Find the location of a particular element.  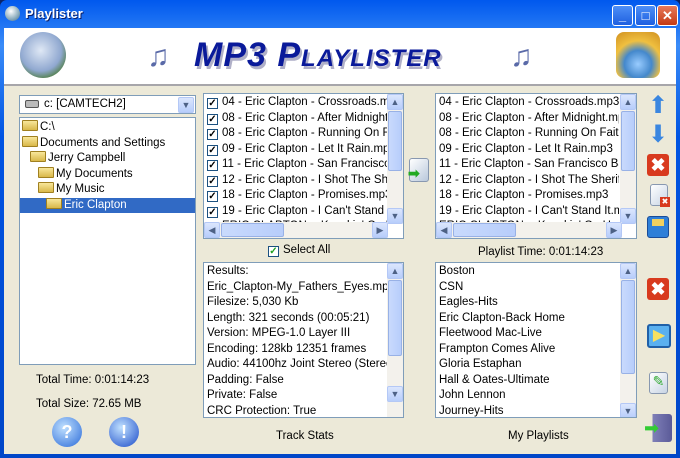

track-item: ✓ 04 - Eric Clapton - Crossroads.mp3 is located at coordinates (295, 103).